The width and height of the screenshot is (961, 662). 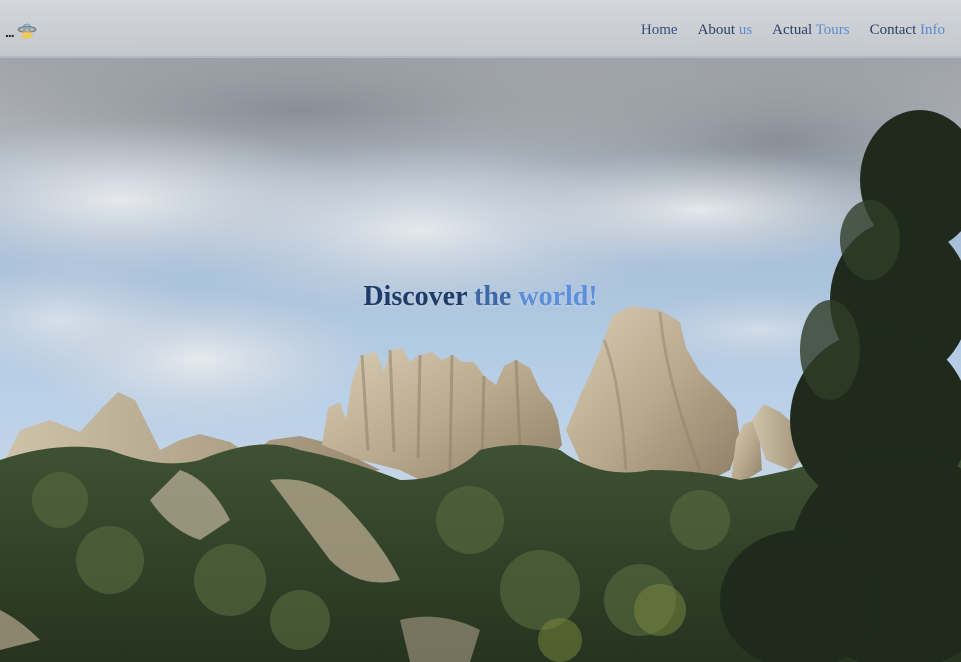 I want to click on nav-contact-label-part2: Info, so click(x=930, y=30).